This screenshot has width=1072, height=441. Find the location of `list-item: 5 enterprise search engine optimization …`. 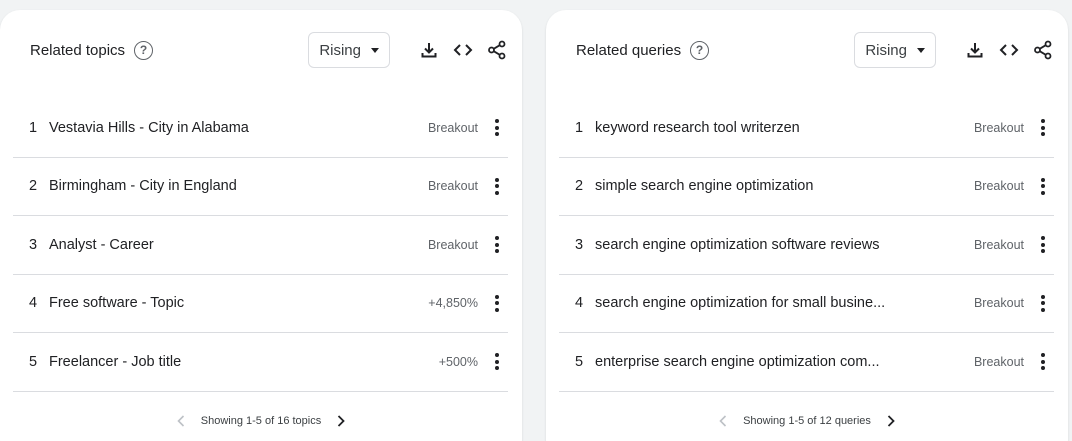

list-item: 5 enterprise search engine optimization … is located at coordinates (806, 362).